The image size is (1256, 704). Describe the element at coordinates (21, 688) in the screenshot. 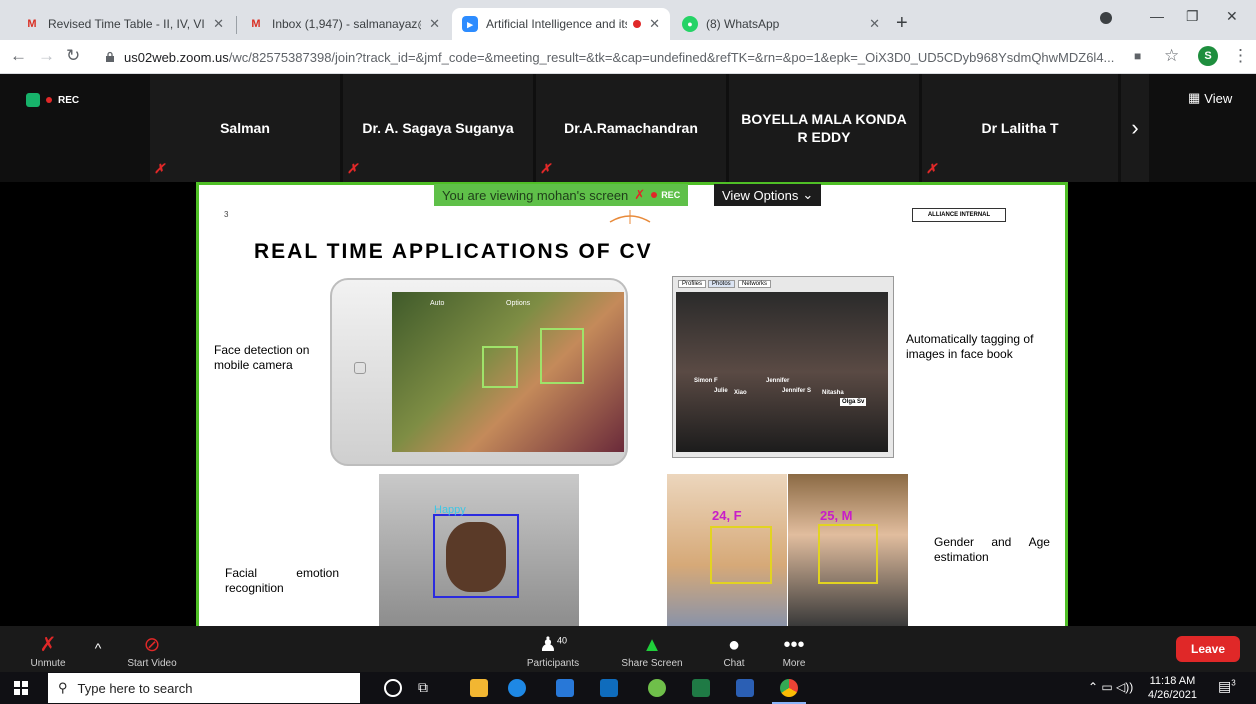

I see `windows-start-icon` at that location.